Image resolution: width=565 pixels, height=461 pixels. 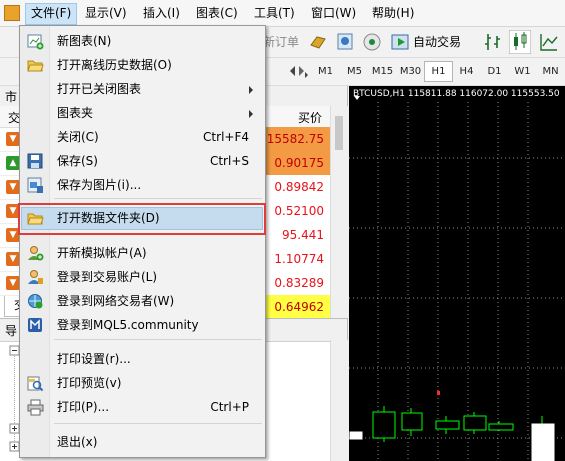 What do you see at coordinates (438, 71) in the screenshot?
I see `timeframe-h1: H1` at bounding box center [438, 71].